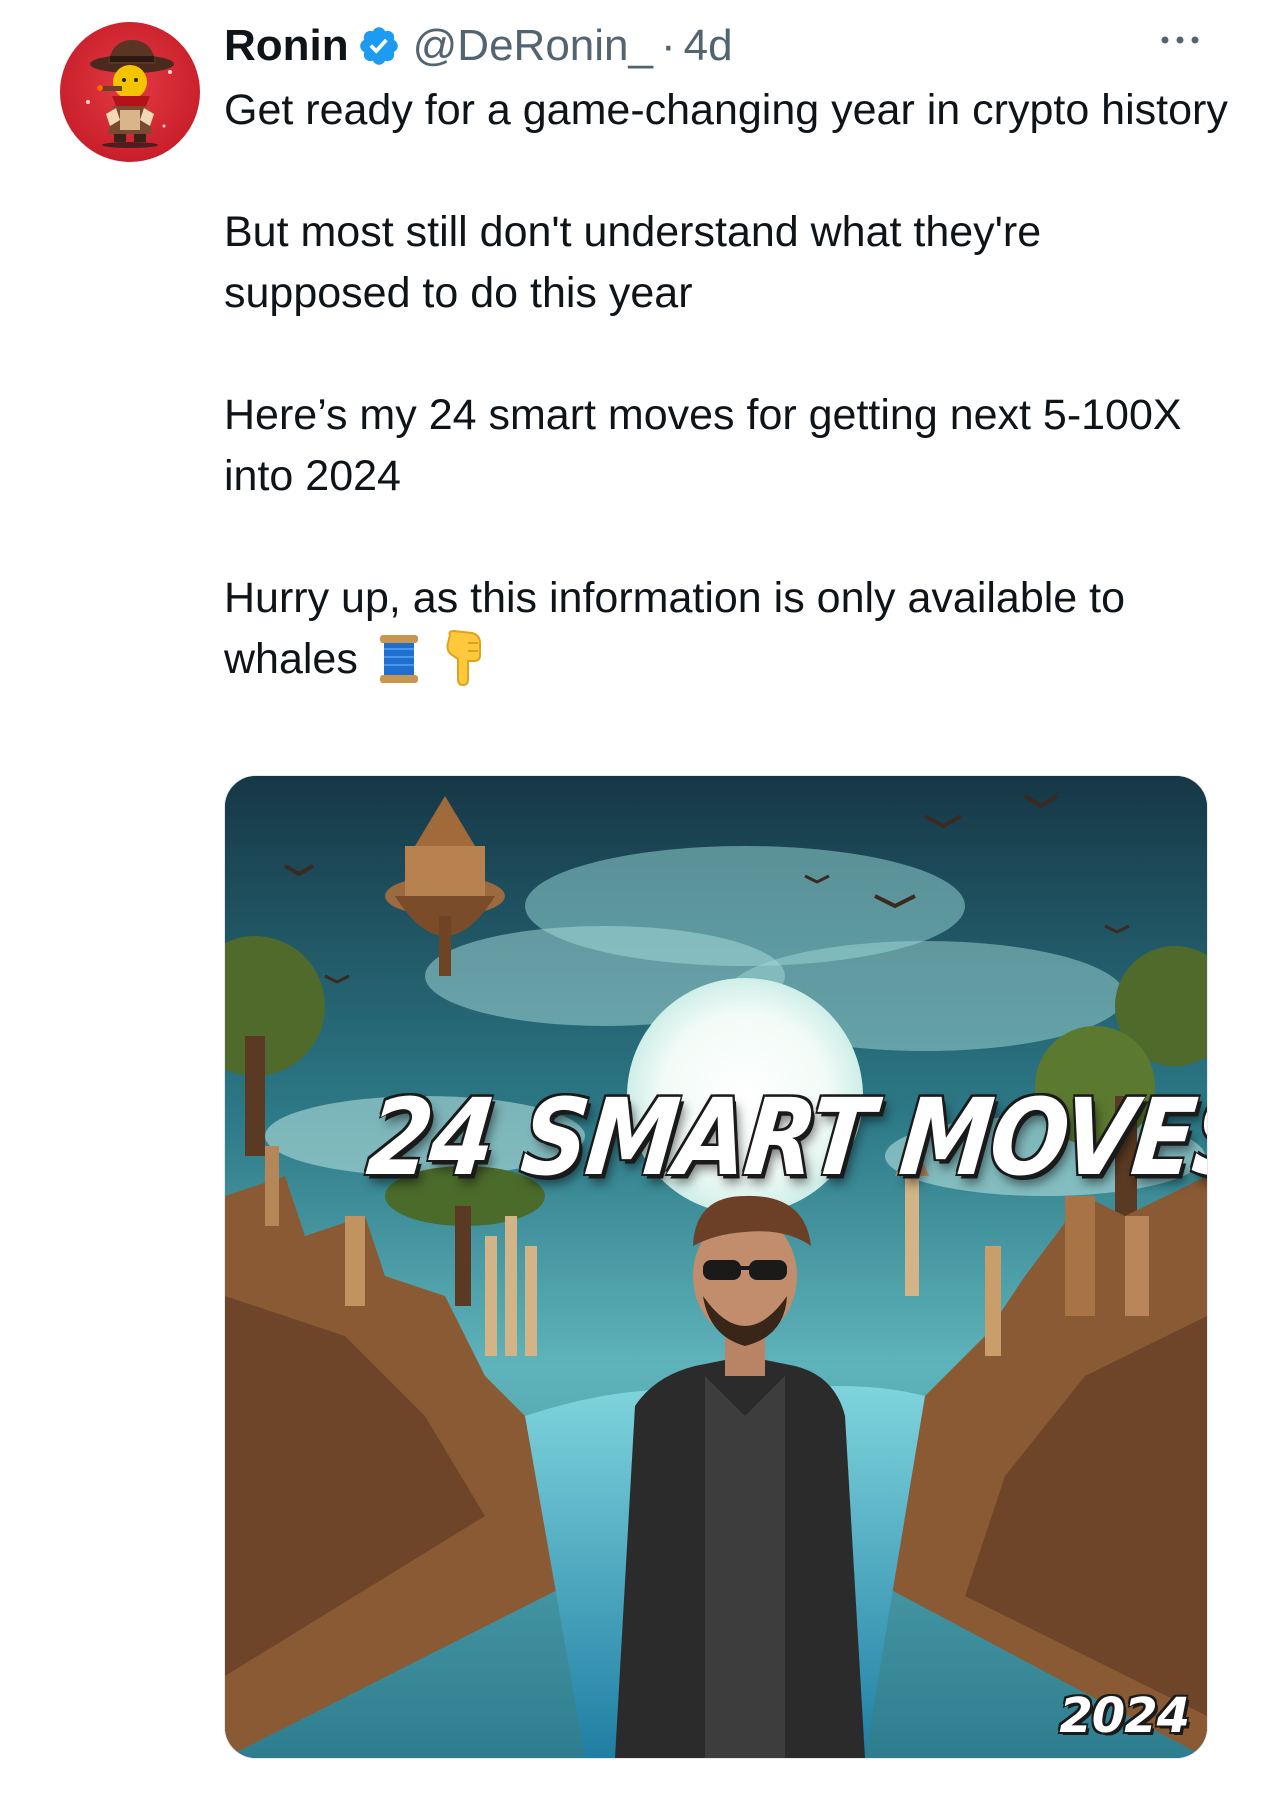 The image size is (1284, 1793). I want to click on timestamp: 4d, so click(708, 46).